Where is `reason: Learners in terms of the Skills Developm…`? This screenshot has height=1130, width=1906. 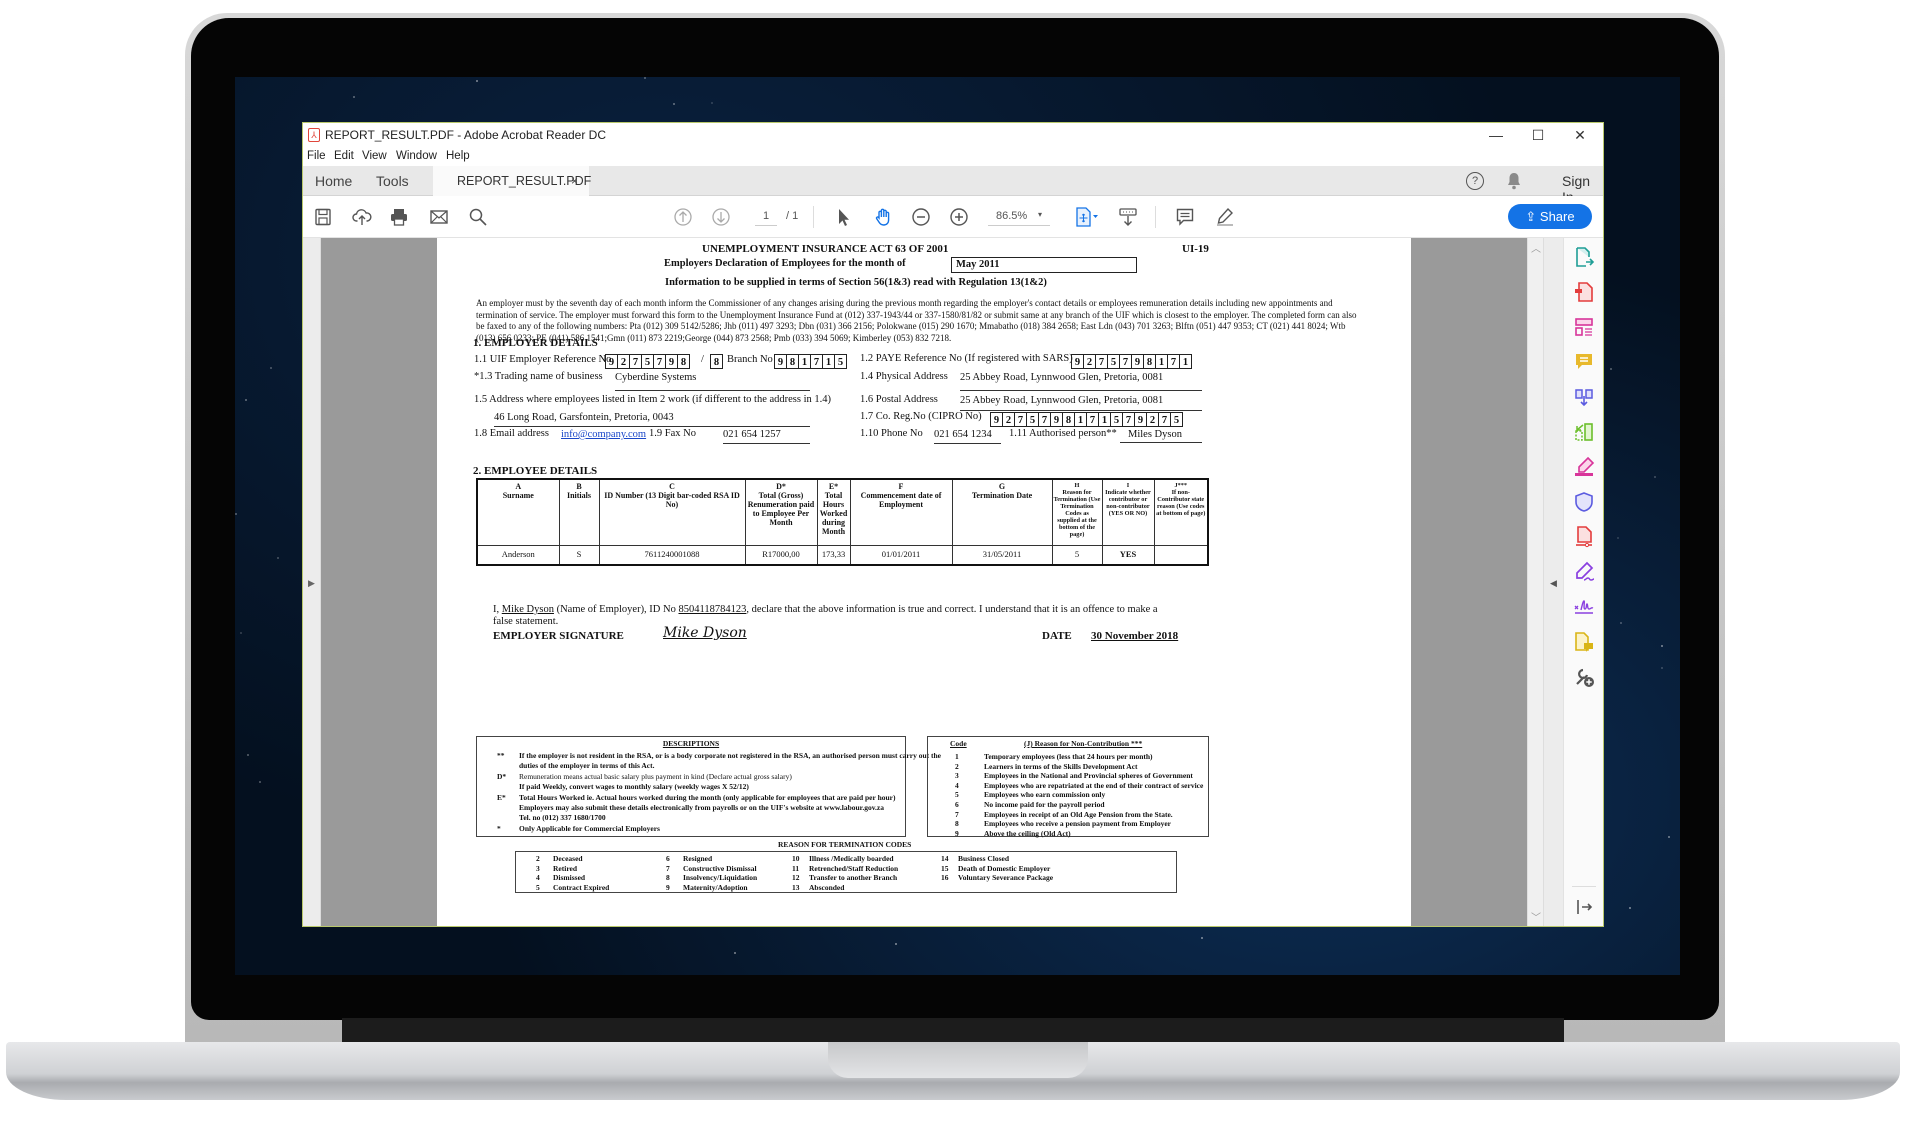
reason: Learners in terms of the Skills Developm… is located at coordinates (1061, 766).